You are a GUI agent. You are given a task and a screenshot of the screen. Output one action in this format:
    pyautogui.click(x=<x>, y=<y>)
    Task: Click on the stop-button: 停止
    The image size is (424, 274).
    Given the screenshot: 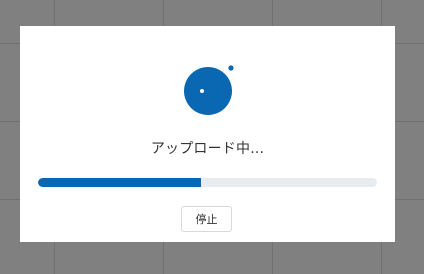 What is the action you would take?
    pyautogui.click(x=206, y=219)
    